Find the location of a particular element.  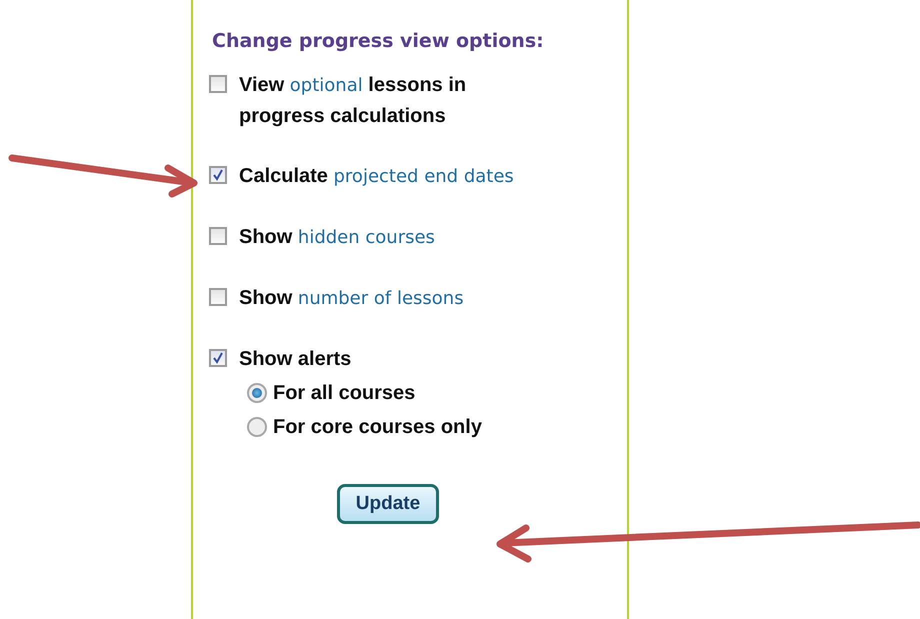

radio-label: For core courses only is located at coordinates (377, 427).